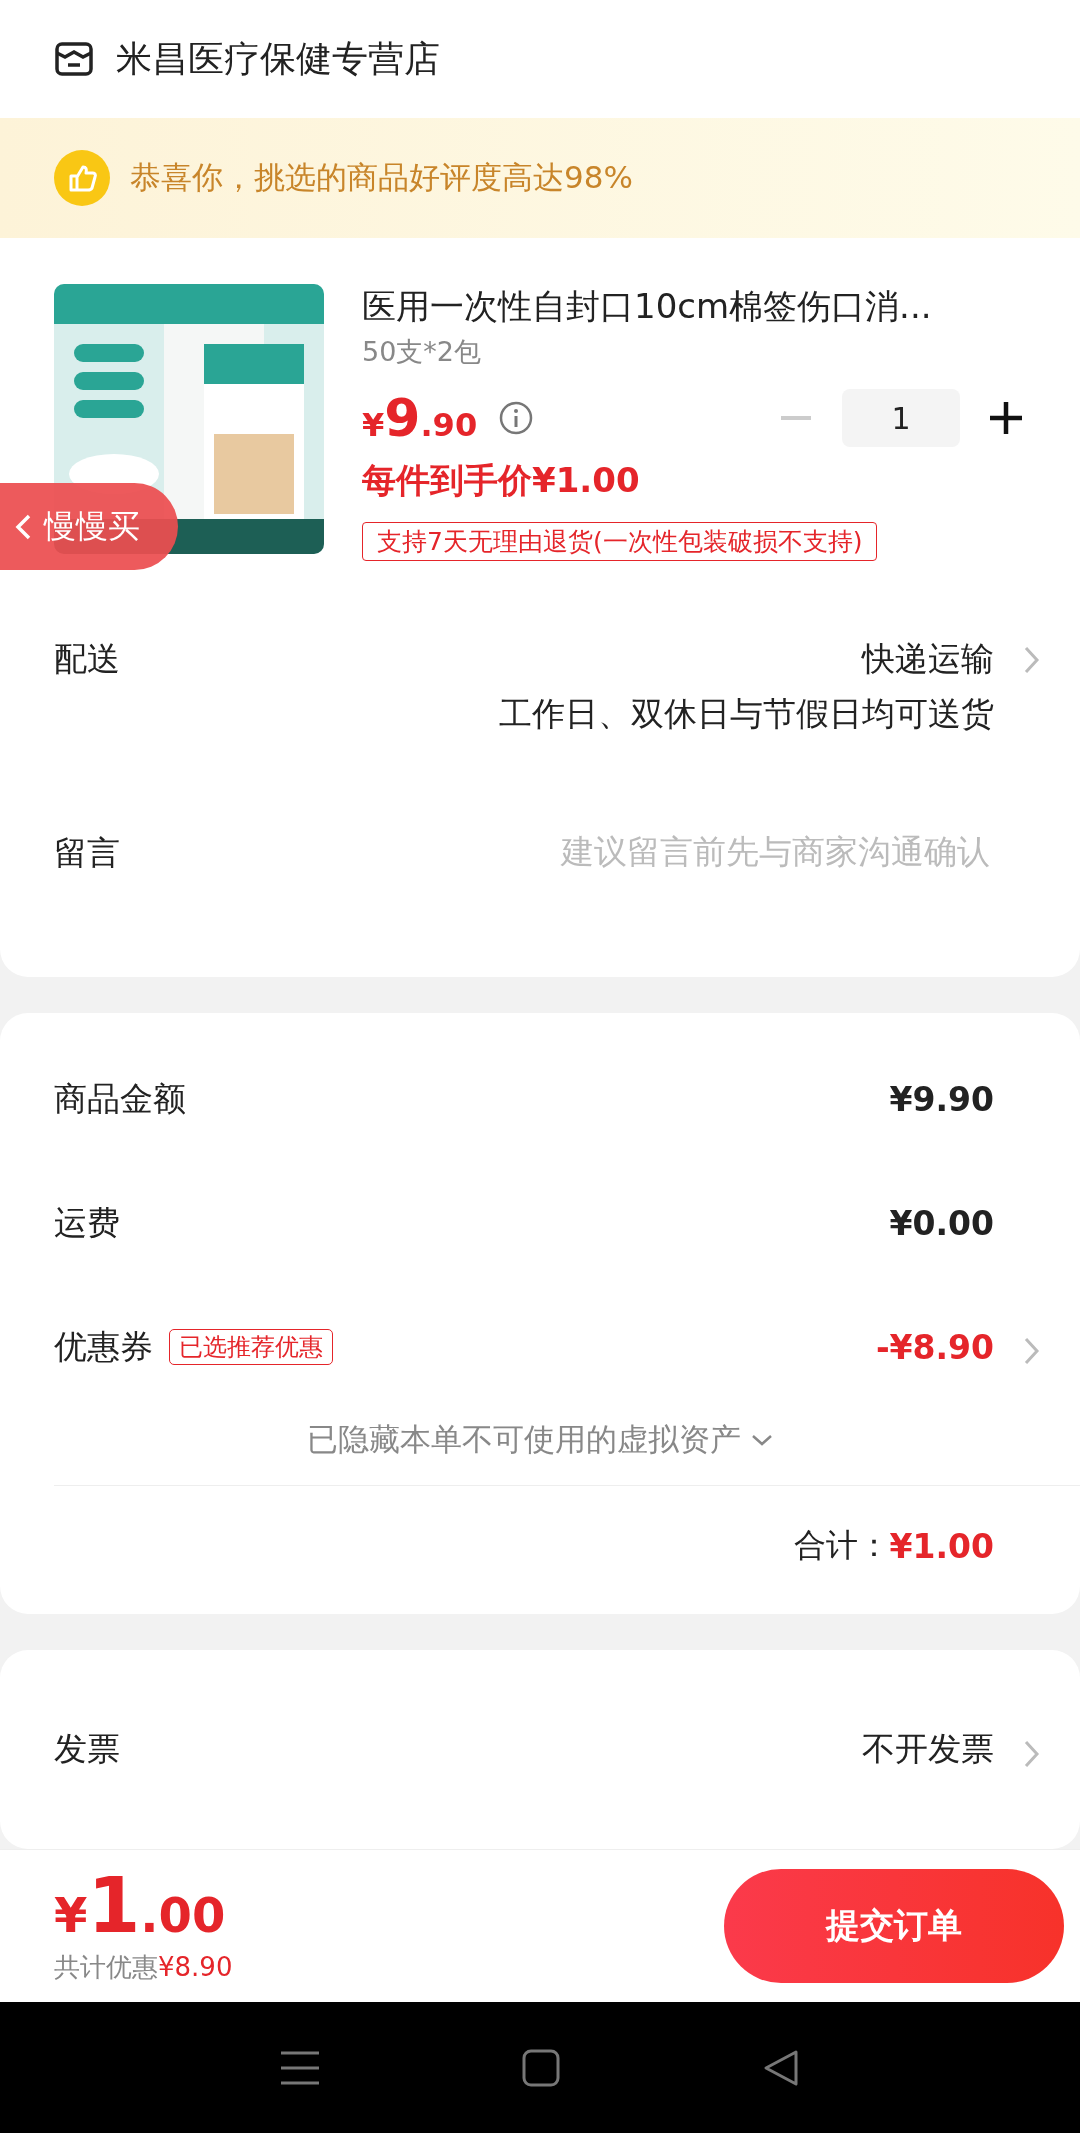 The height and width of the screenshot is (2133, 1080). Describe the element at coordinates (620, 541) in the screenshot. I see `return-policy-tag: 支持7天无理由退货(一次性包装破损不支持)` at that location.